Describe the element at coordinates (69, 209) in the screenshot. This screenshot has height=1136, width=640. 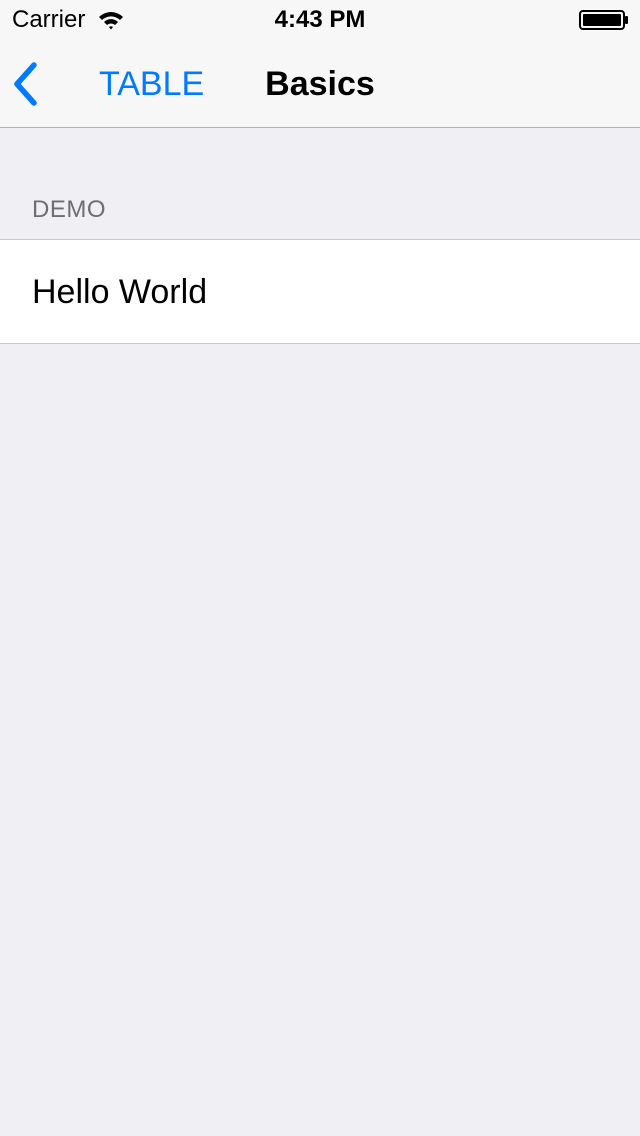
I see `section-header-demo: DEMO` at that location.